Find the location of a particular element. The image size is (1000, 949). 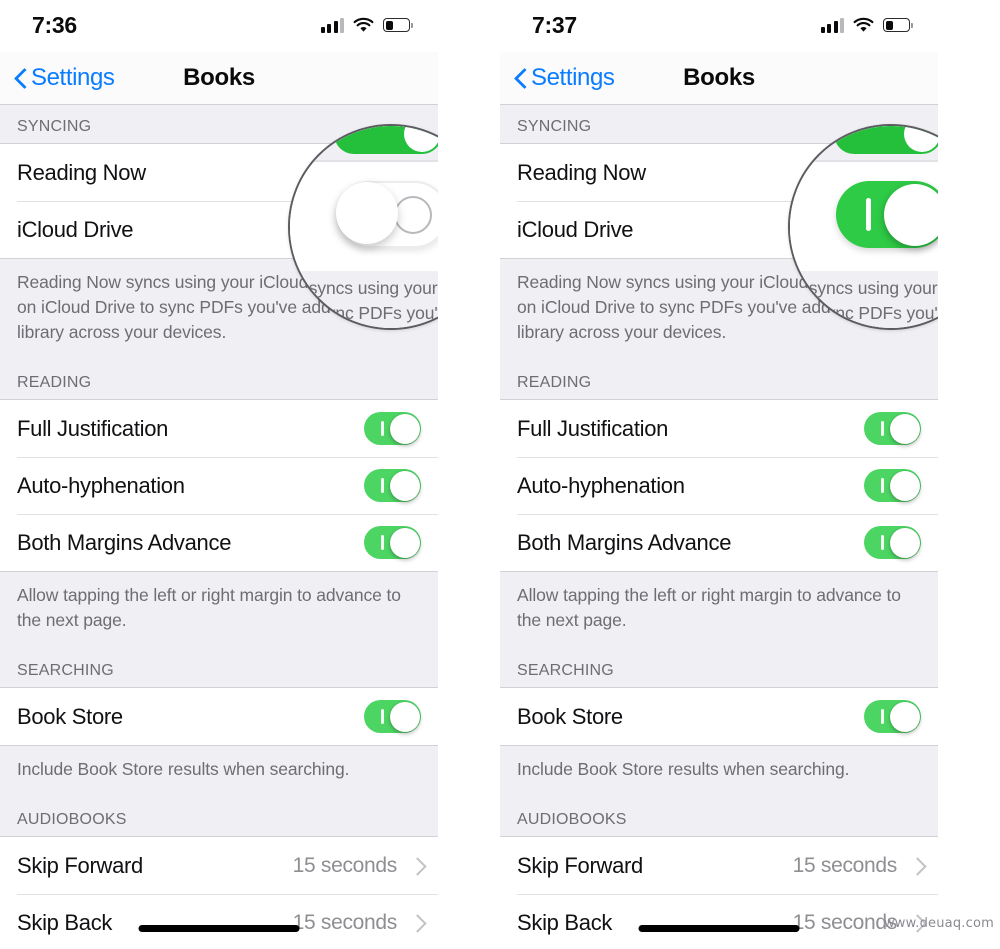

status-bar: 7:37 is located at coordinates (719, 26).